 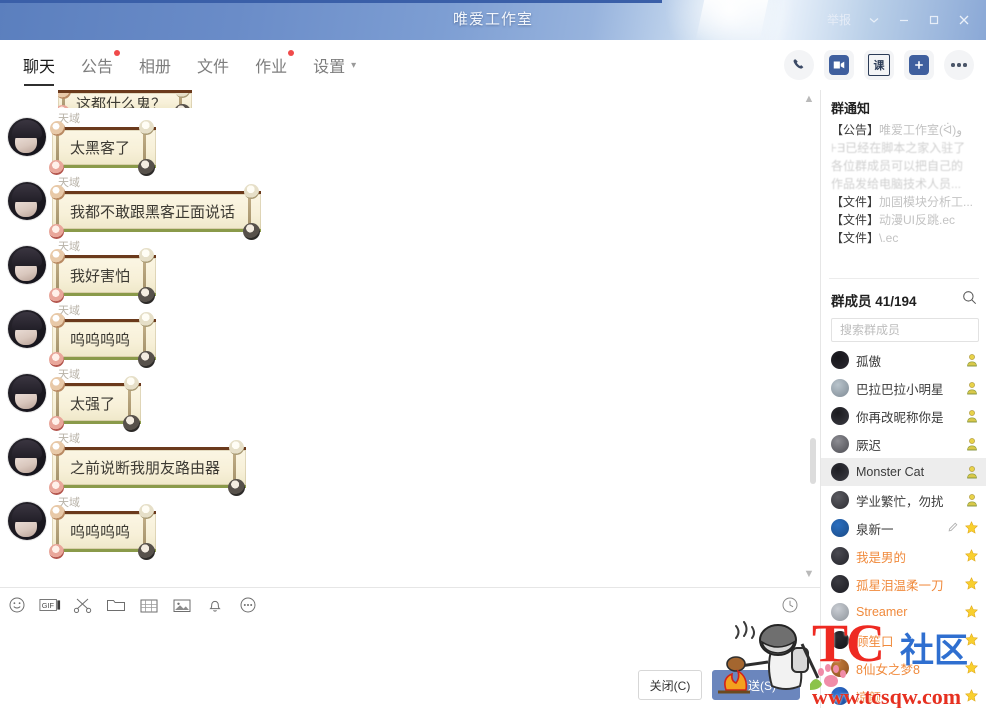 I want to click on message-row: 天域 太强了, so click(x=410, y=398).